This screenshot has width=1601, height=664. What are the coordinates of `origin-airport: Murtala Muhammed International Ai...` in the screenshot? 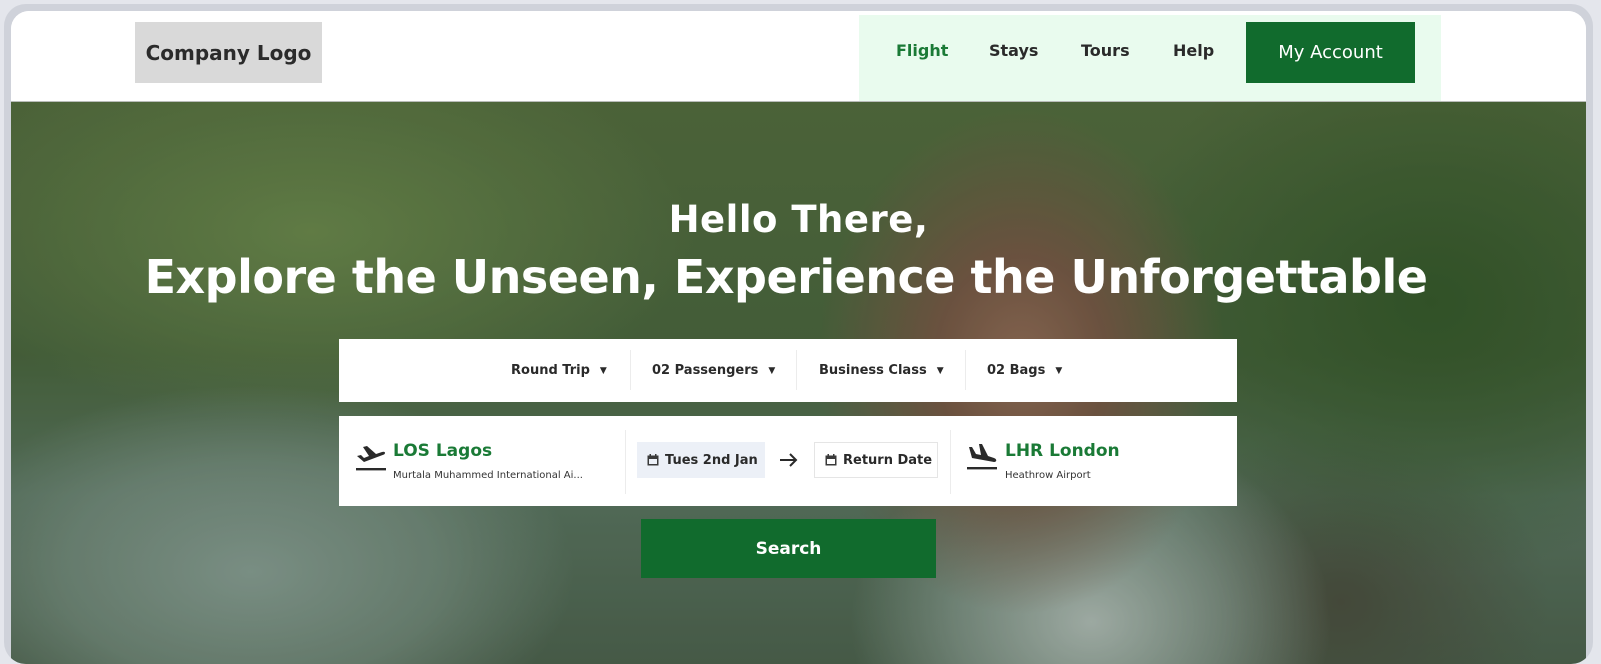 It's located at (488, 475).